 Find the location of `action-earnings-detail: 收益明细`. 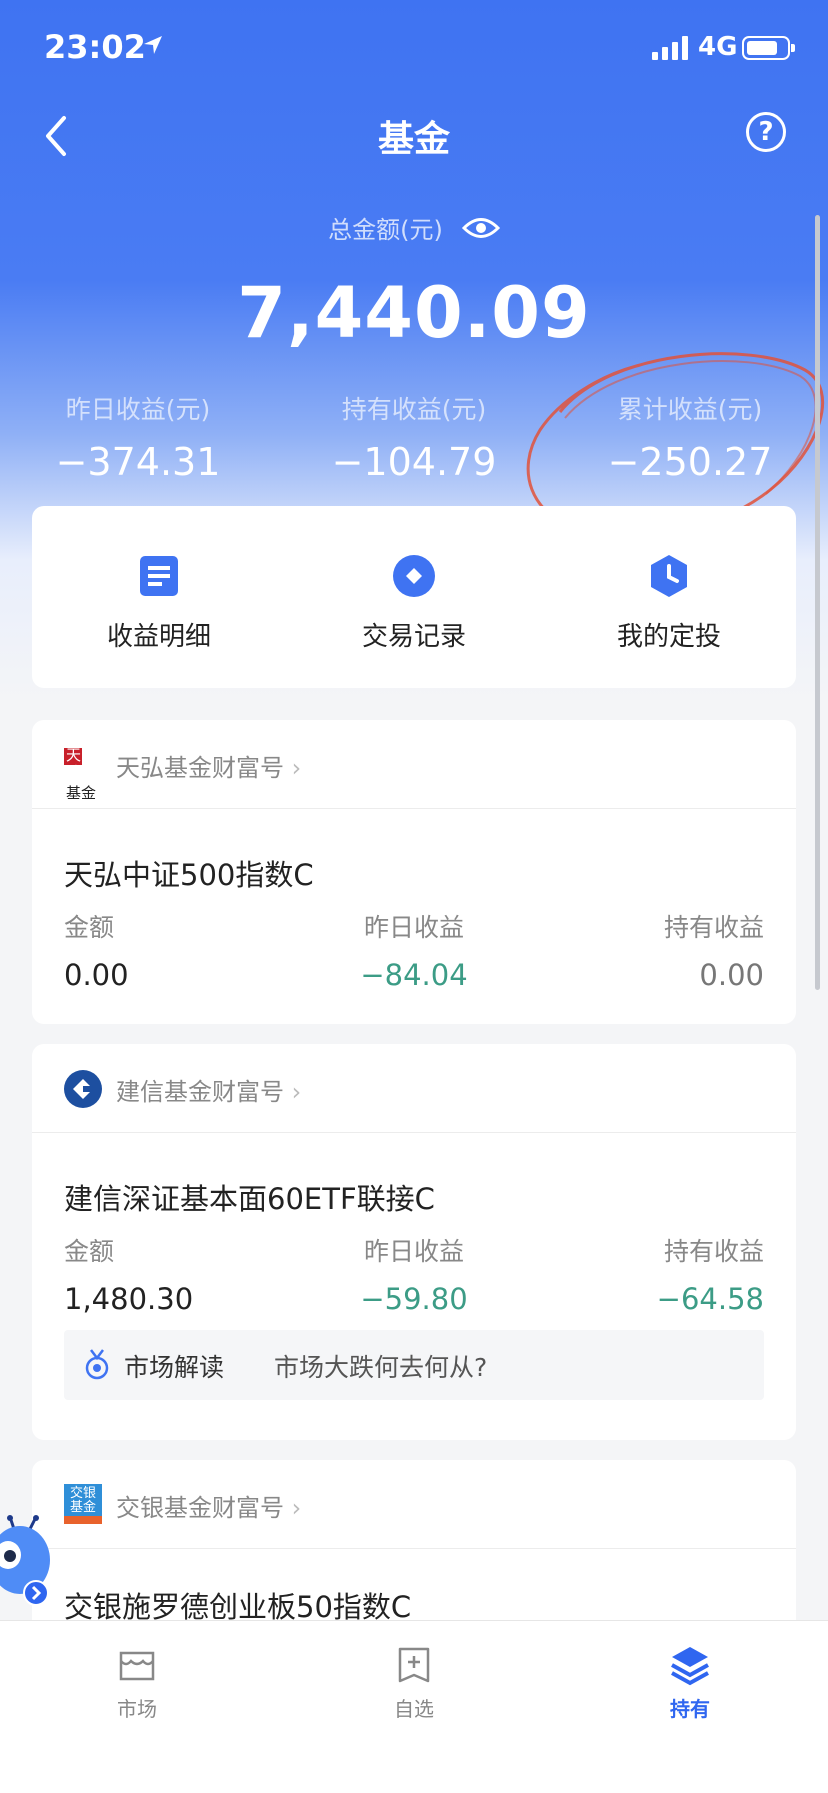

action-earnings-detail: 收益明细 is located at coordinates (159, 597).